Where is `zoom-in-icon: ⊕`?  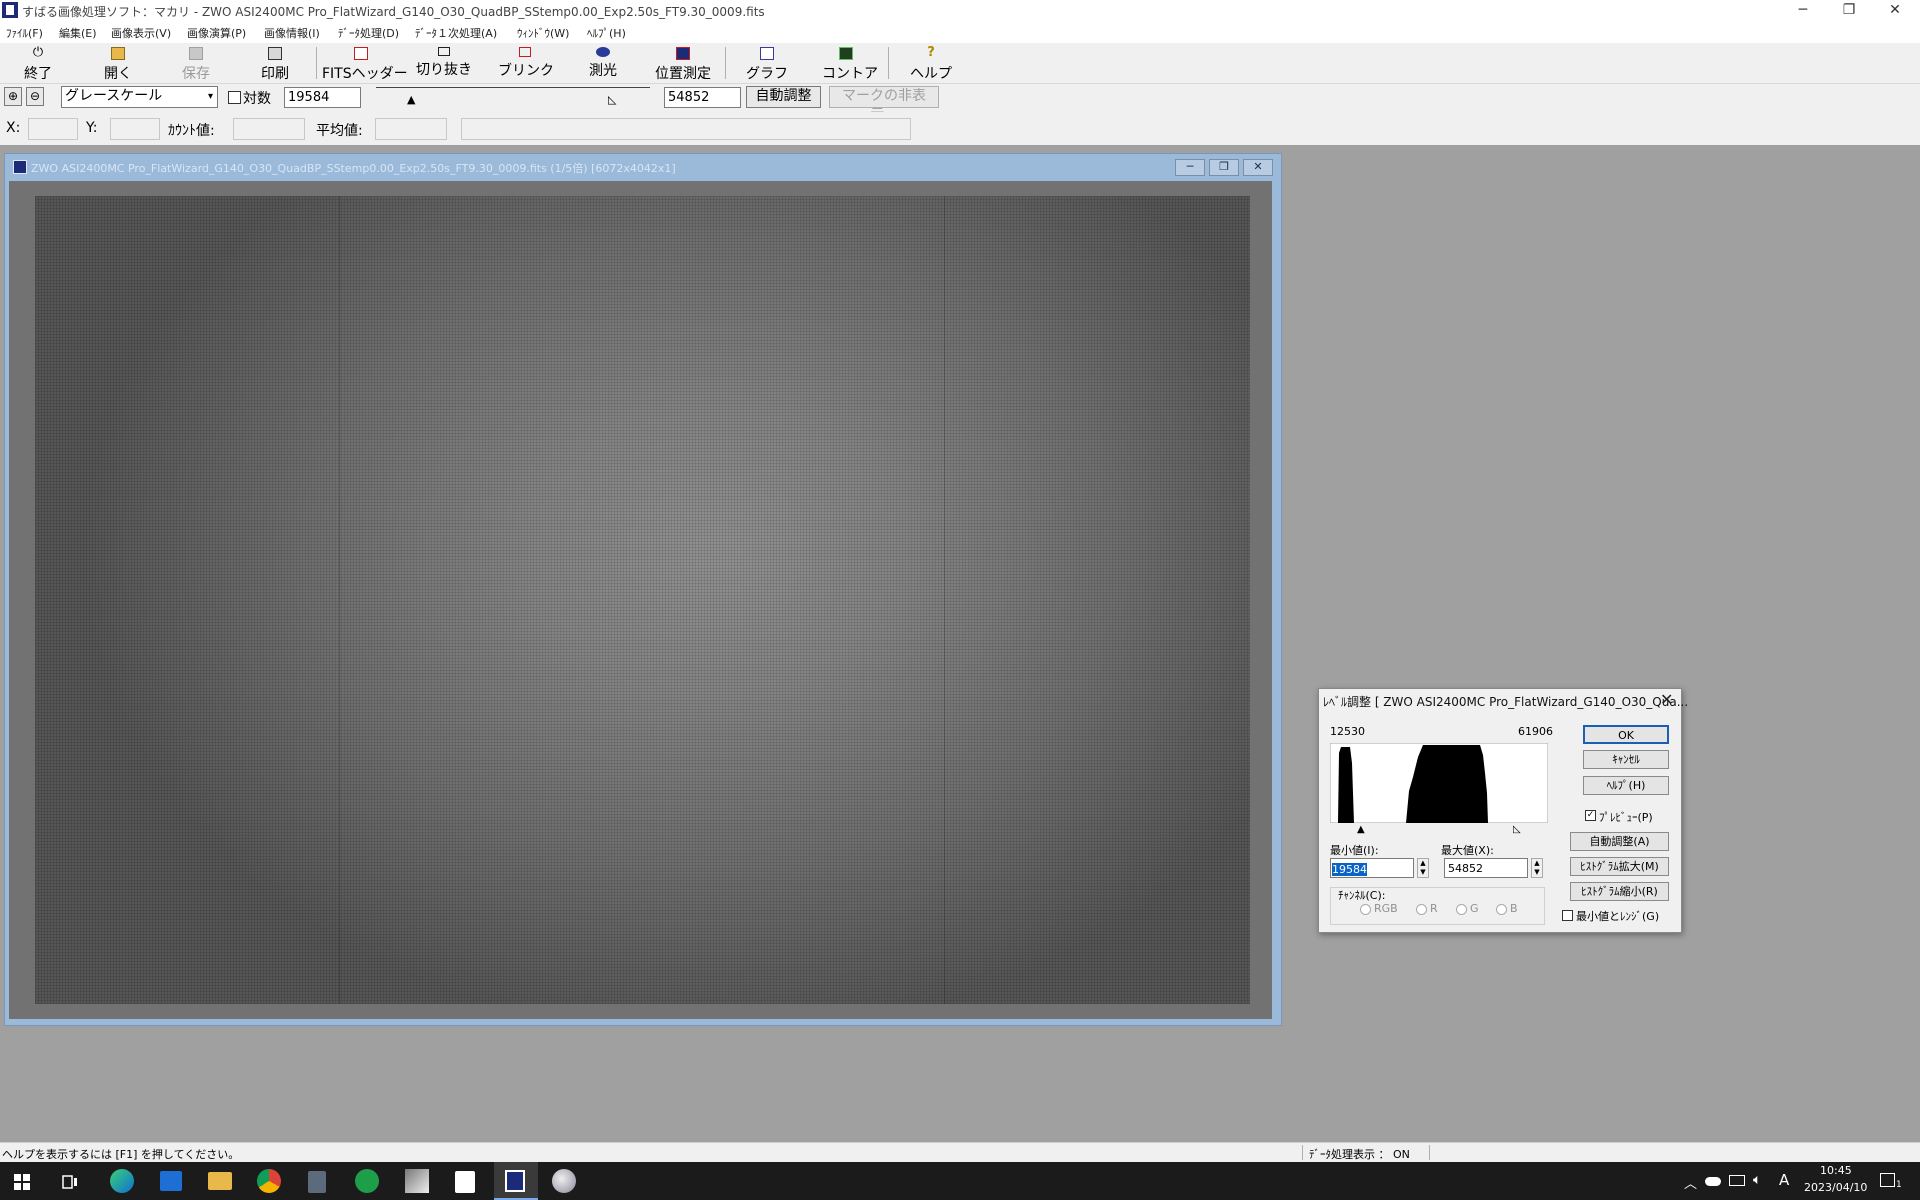 zoom-in-icon: ⊕ is located at coordinates (13, 96).